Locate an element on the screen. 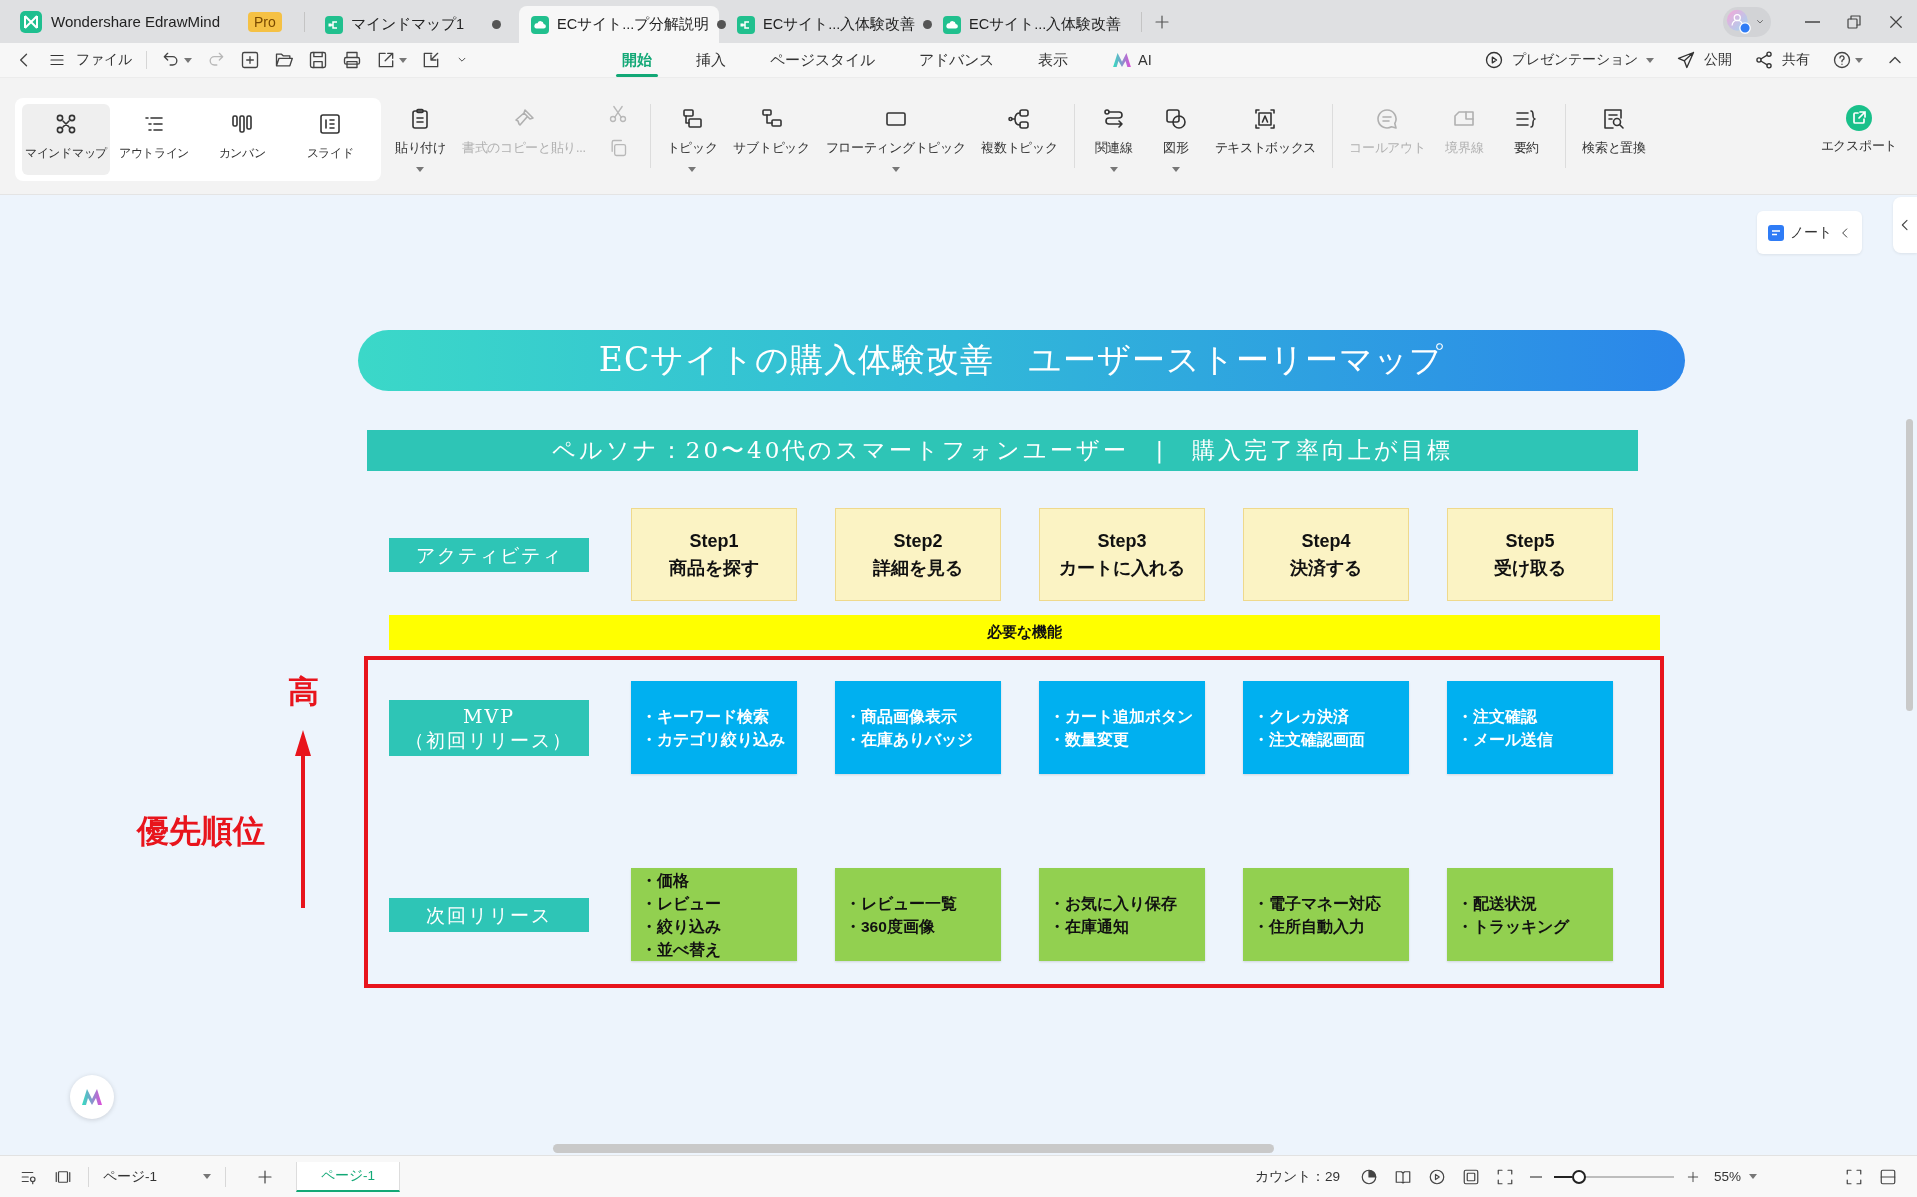  toolbar-button: 複数トピック is located at coordinates (1019, 117).